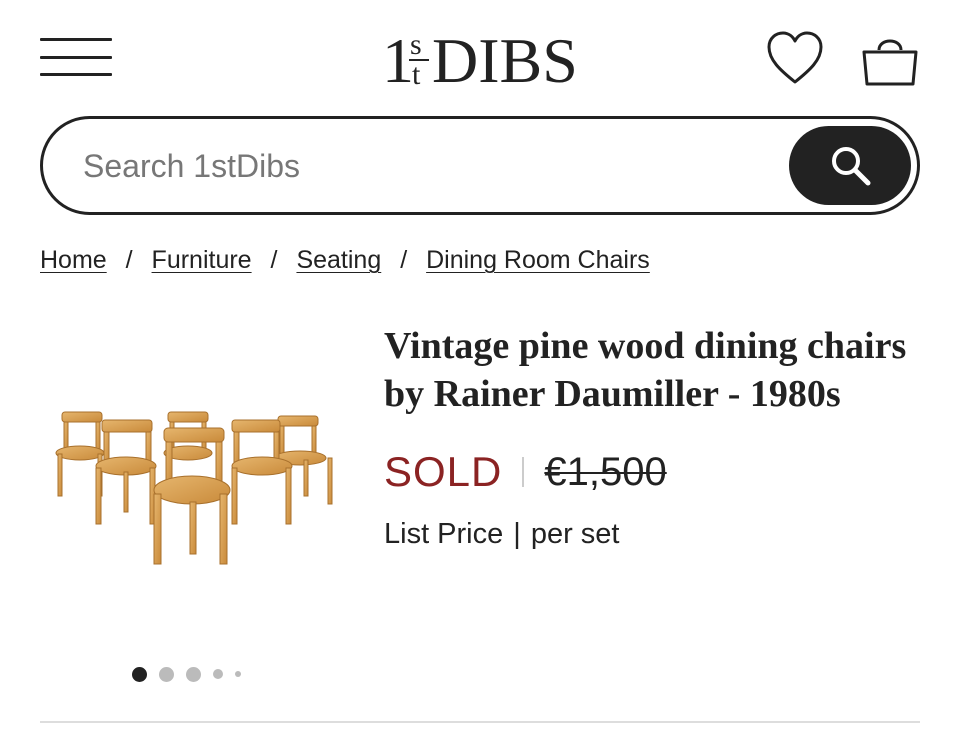  What do you see at coordinates (444, 534) in the screenshot?
I see `list-price-label: List Price` at bounding box center [444, 534].